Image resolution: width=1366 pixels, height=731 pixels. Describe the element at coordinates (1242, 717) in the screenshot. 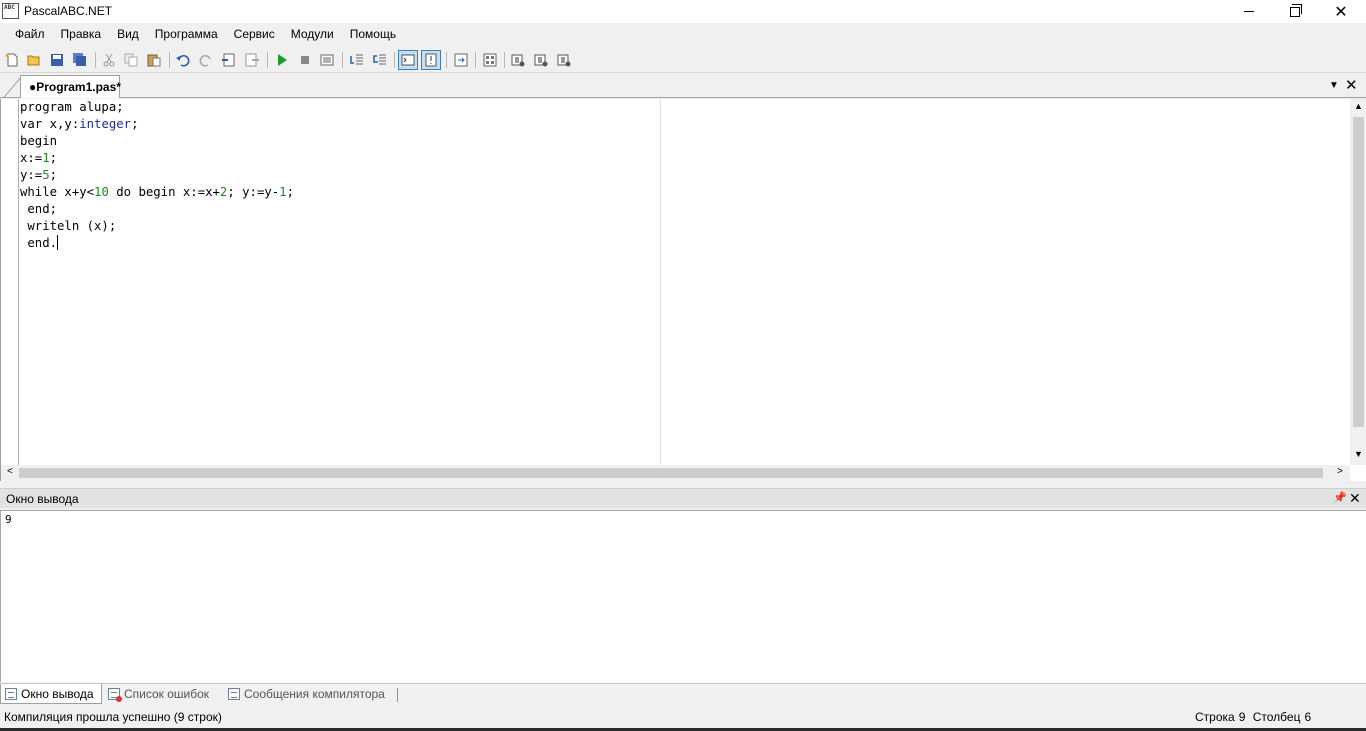

I see `row-value: 9` at that location.